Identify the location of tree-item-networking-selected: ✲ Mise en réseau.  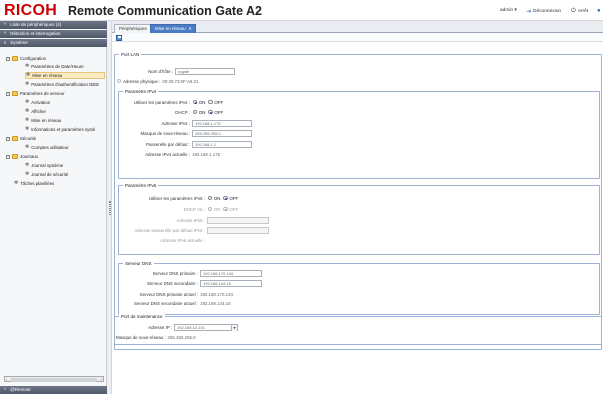
(65, 75).